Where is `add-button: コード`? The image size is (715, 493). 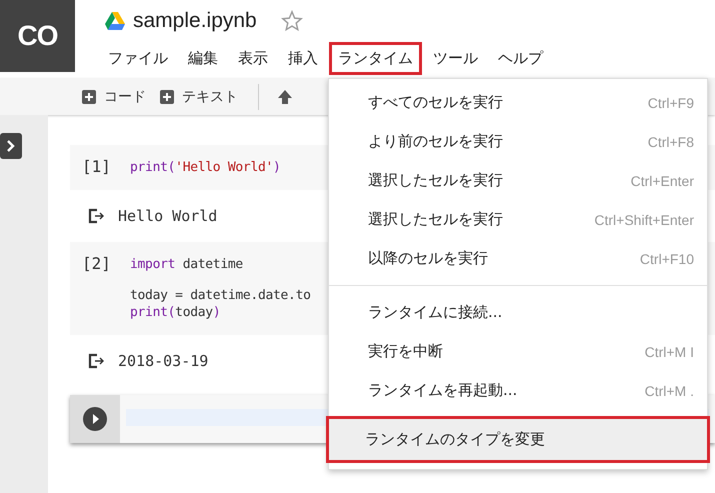 add-button: コード is located at coordinates (114, 97).